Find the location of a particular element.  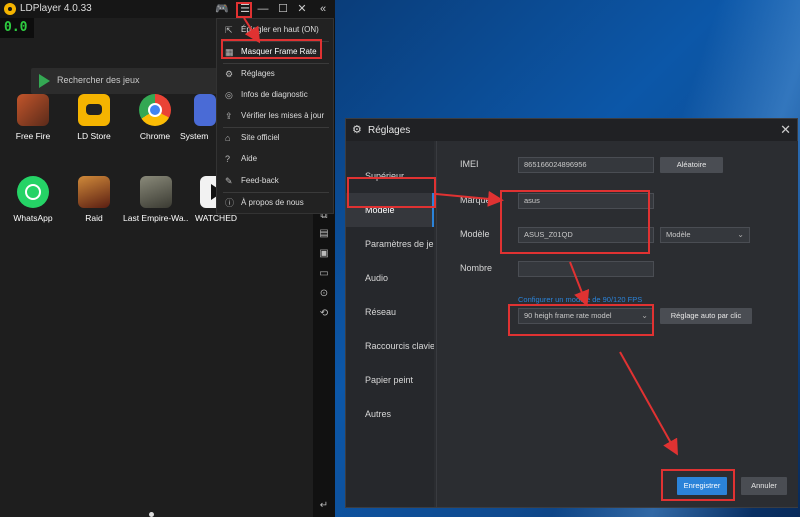

menu-item-label: Épingler en haut (ON) is located at coordinates (280, 29).